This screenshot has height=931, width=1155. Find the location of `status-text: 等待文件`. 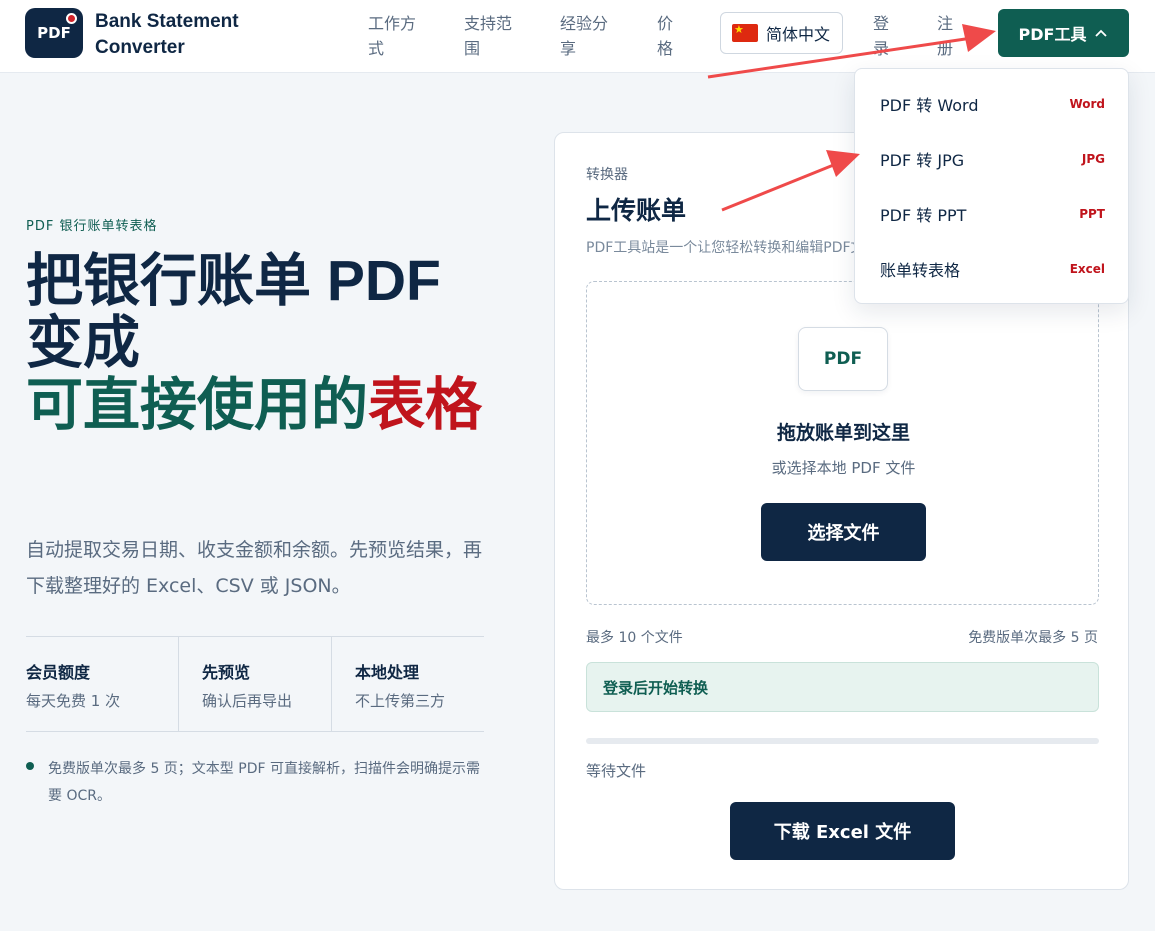

status-text: 等待文件 is located at coordinates (616, 771).